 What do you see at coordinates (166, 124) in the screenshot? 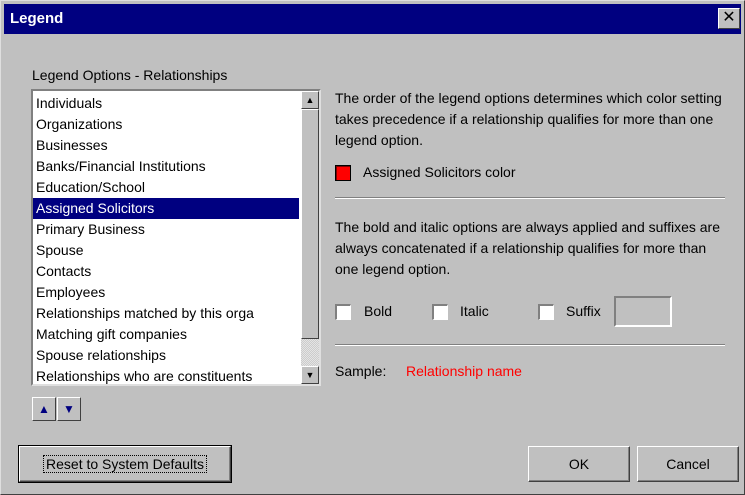
I see `list-item: Organizations` at bounding box center [166, 124].